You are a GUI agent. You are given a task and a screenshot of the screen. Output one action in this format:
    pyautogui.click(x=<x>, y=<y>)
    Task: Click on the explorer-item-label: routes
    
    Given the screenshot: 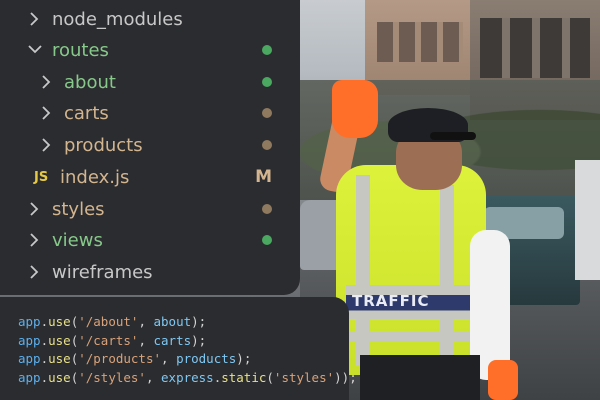 What is the action you would take?
    pyautogui.click(x=80, y=50)
    